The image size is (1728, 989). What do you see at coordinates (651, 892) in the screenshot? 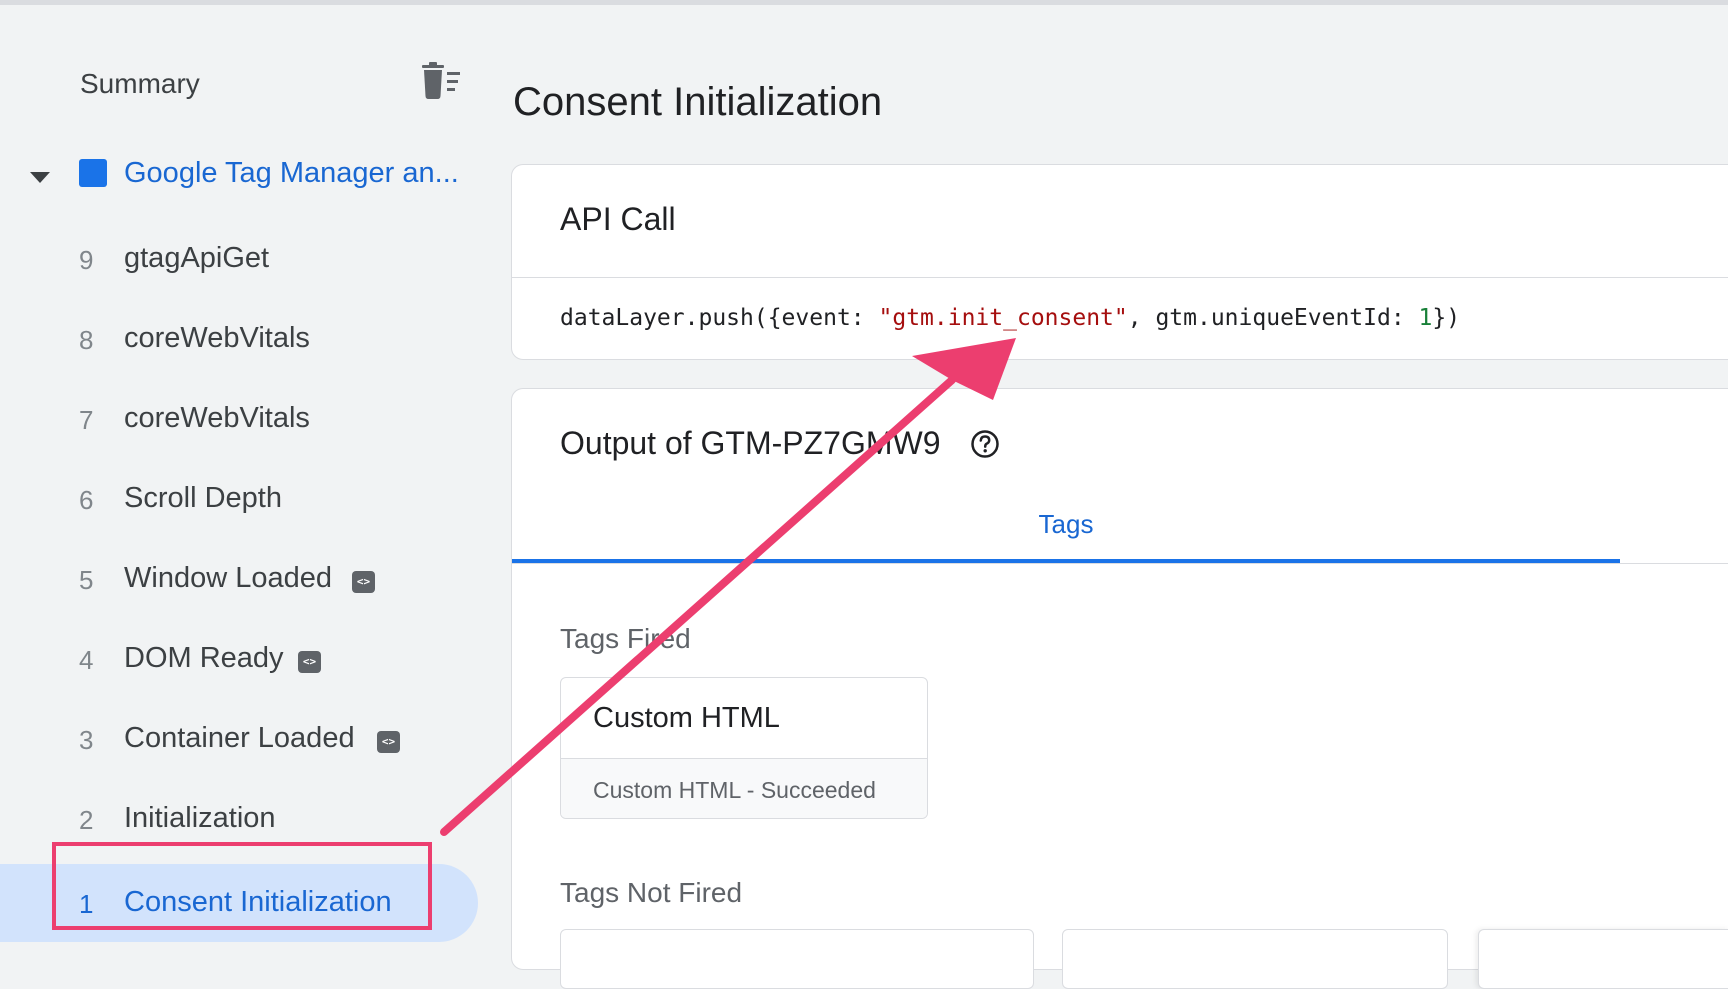
I see `tags-not-fired-label: Tags Not Fired` at bounding box center [651, 892].